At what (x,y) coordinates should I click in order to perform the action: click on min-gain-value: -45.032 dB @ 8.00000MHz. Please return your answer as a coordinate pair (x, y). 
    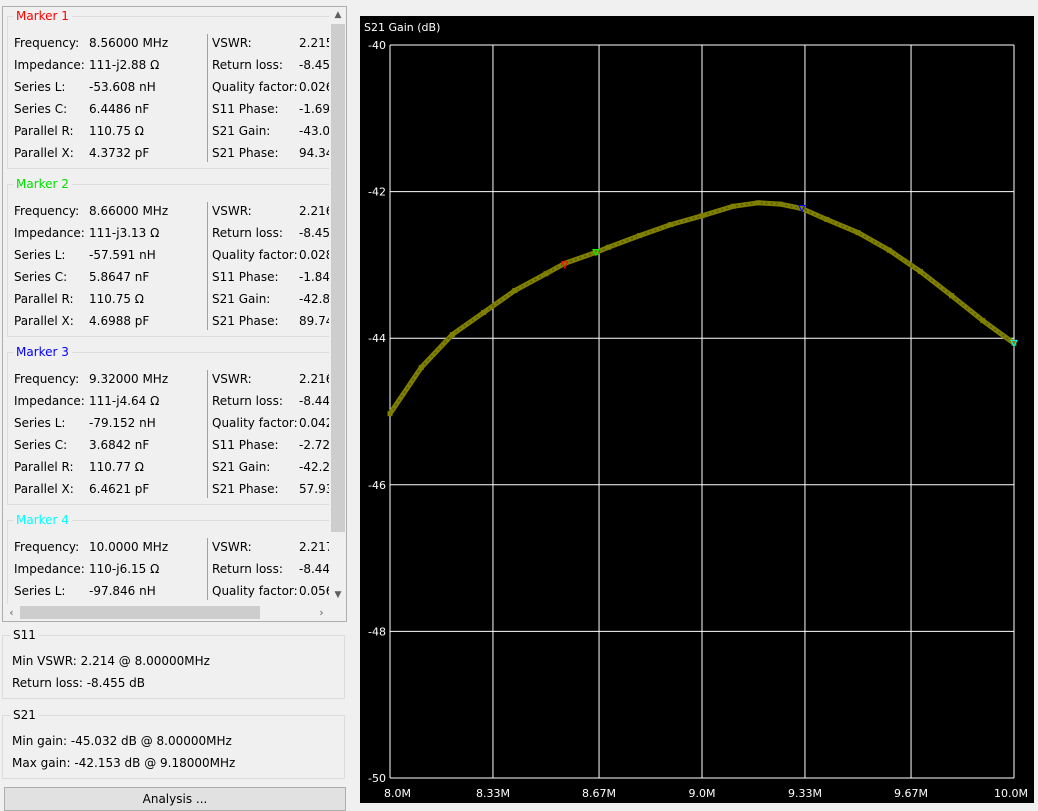
    Looking at the image, I should click on (151, 741).